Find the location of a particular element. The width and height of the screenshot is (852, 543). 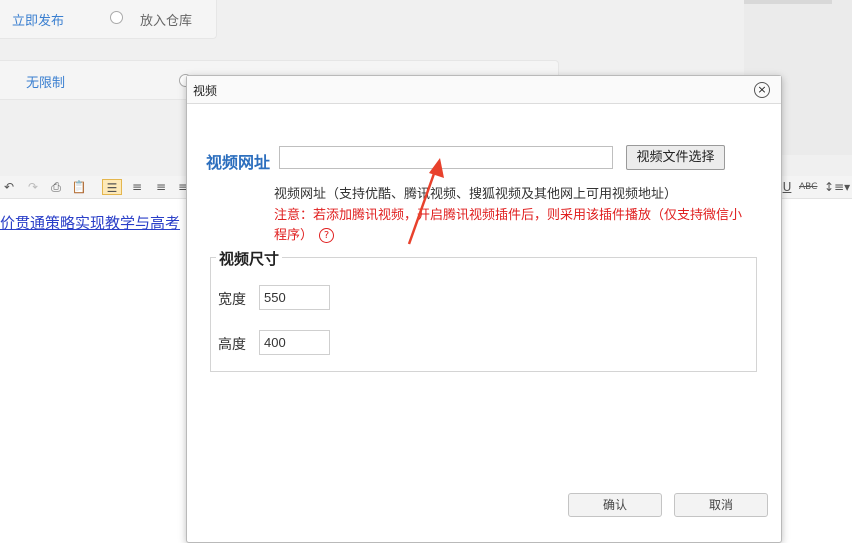

undo-icon: ↶ is located at coordinates (9, 187).